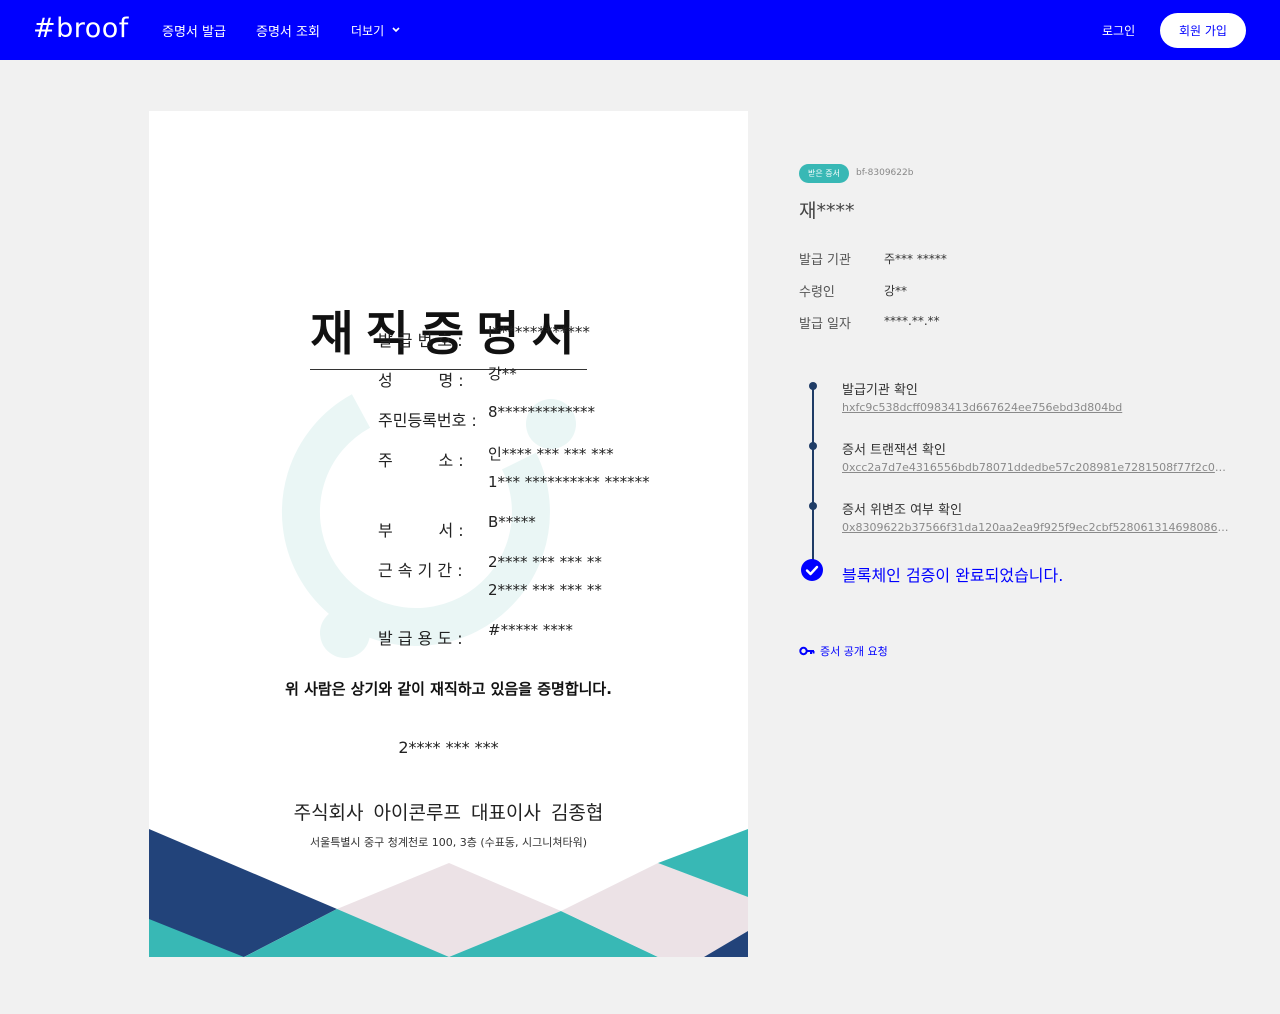 The width and height of the screenshot is (1280, 1014). Describe the element at coordinates (896, 291) in the screenshot. I see `info-value-recipient: 강**` at that location.